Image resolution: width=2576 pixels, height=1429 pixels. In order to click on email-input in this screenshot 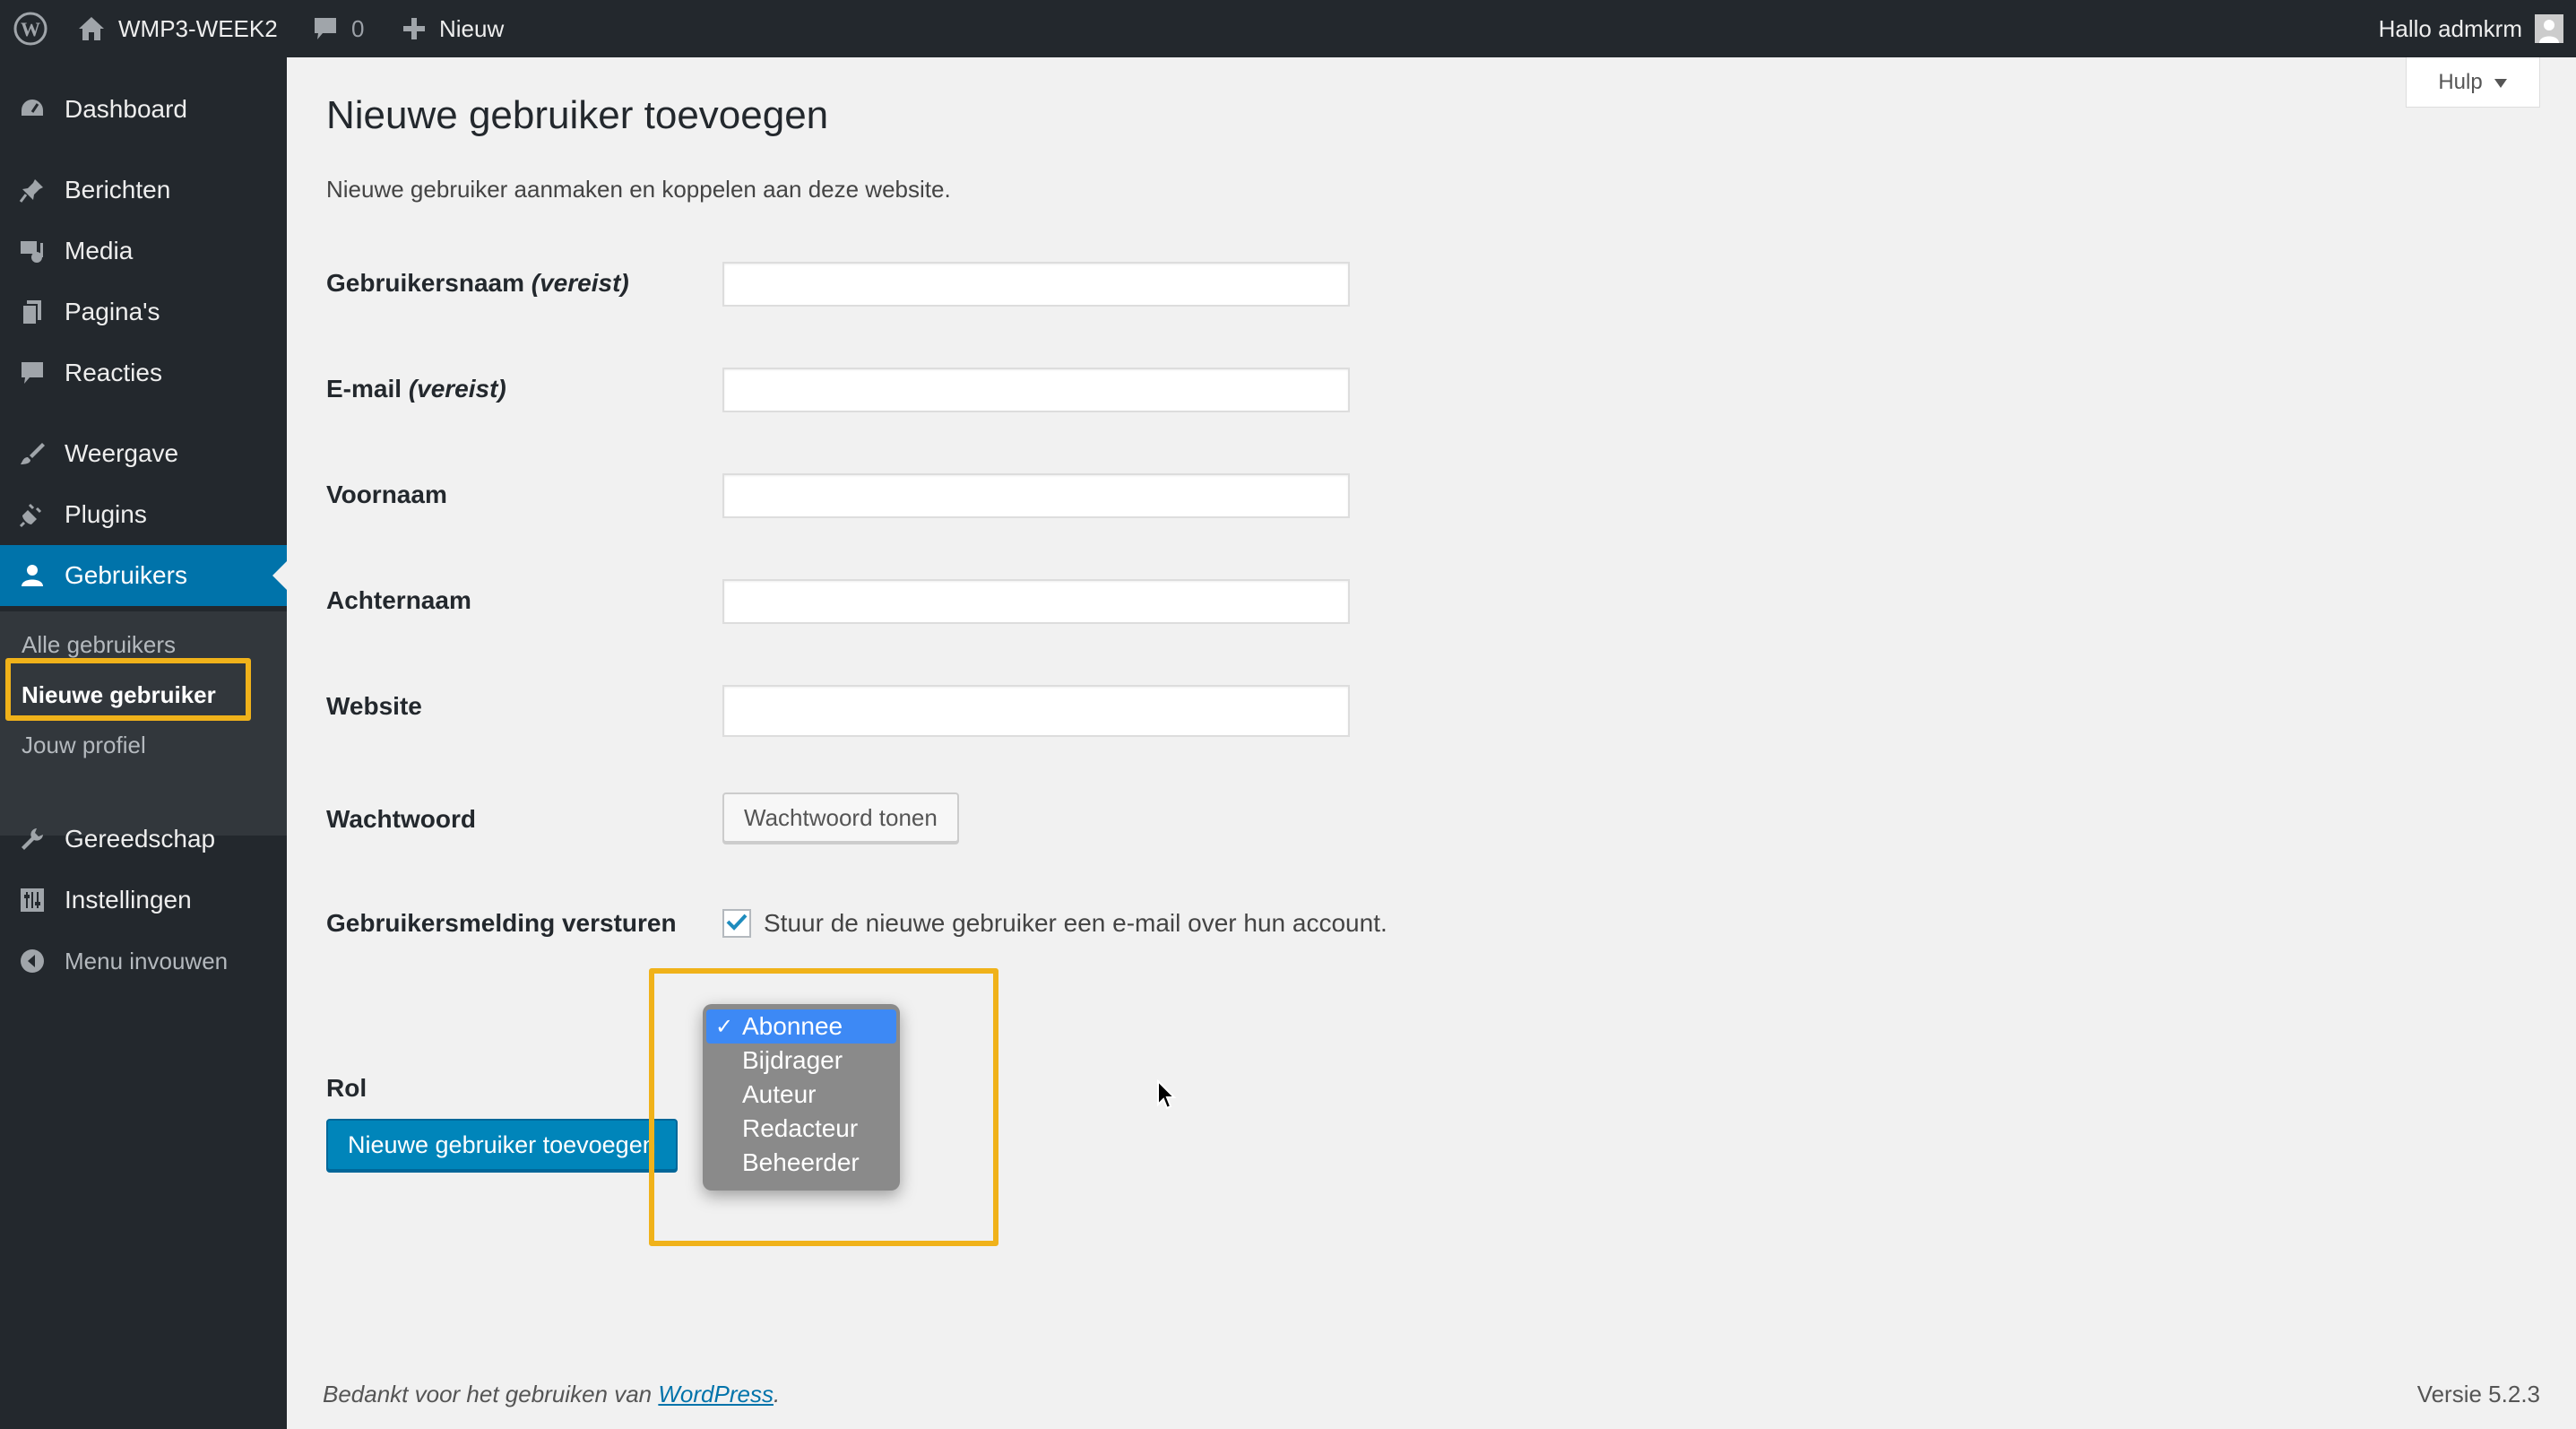, I will do `click(1036, 390)`.